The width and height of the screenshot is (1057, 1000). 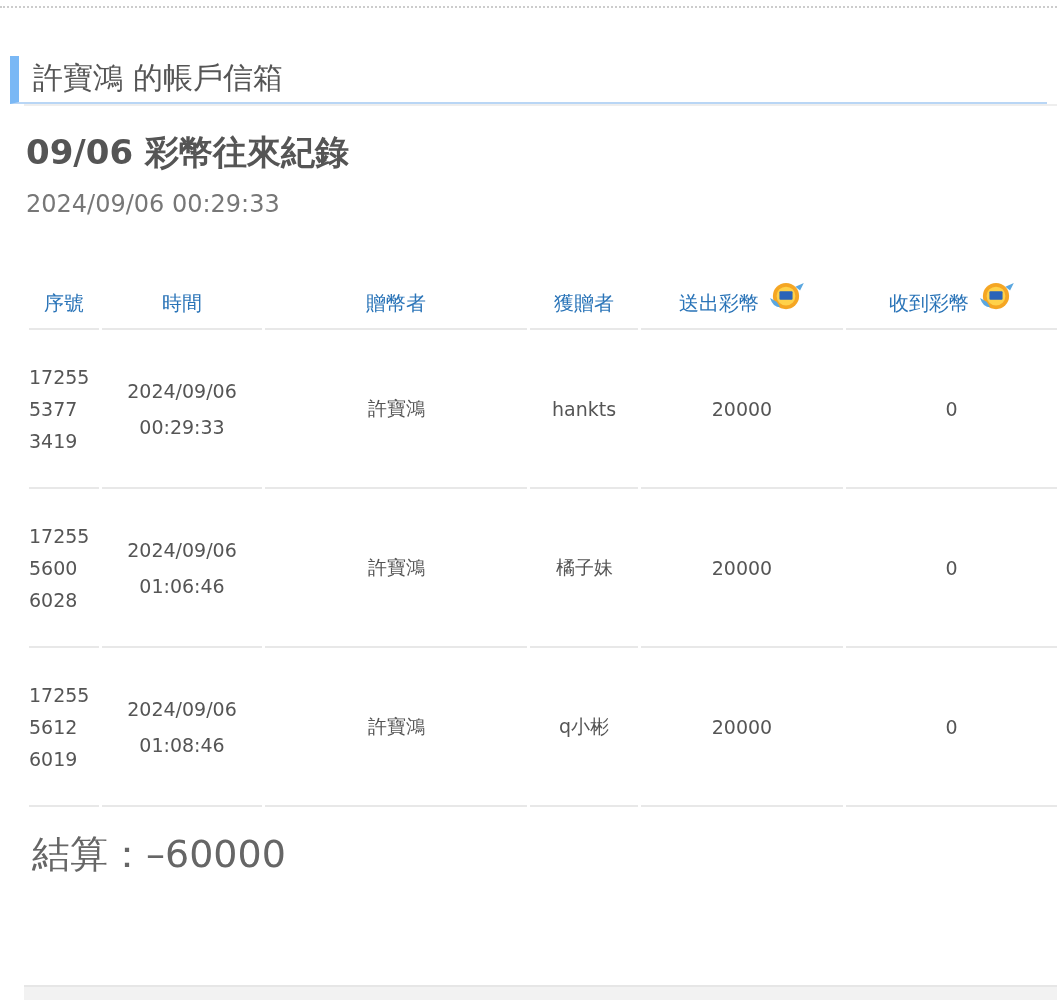 What do you see at coordinates (584, 727) in the screenshot?
I see `receiver-cell: q小彬` at bounding box center [584, 727].